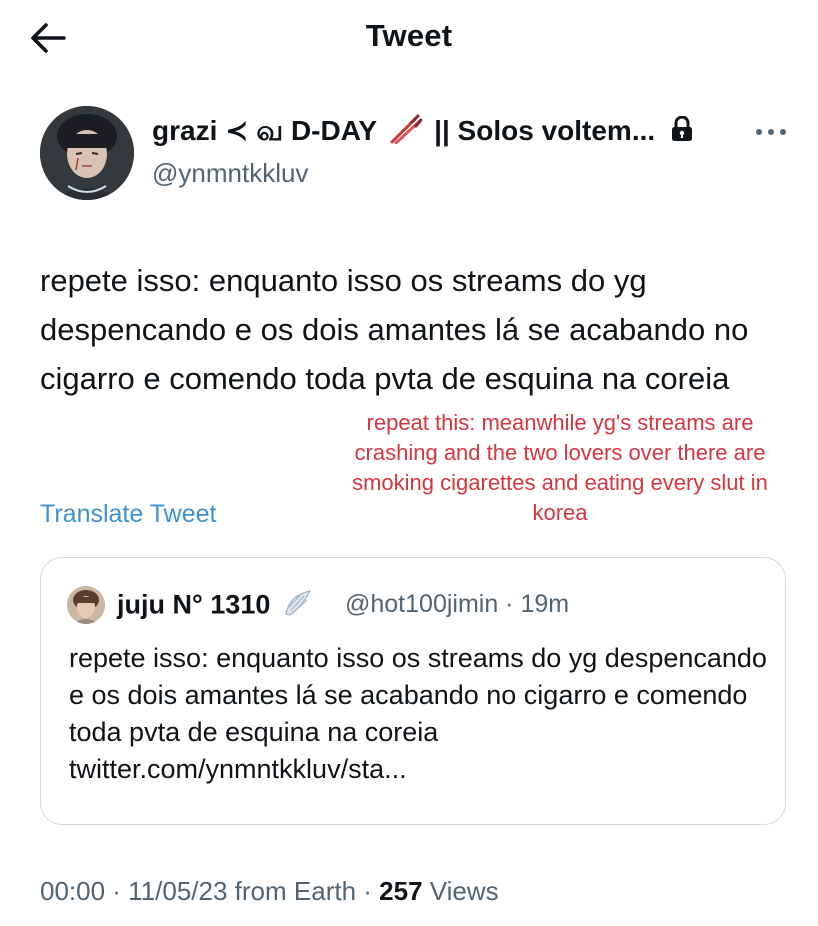 This screenshot has width=818, height=926. I want to click on chopsticks-icon, so click(405, 132).